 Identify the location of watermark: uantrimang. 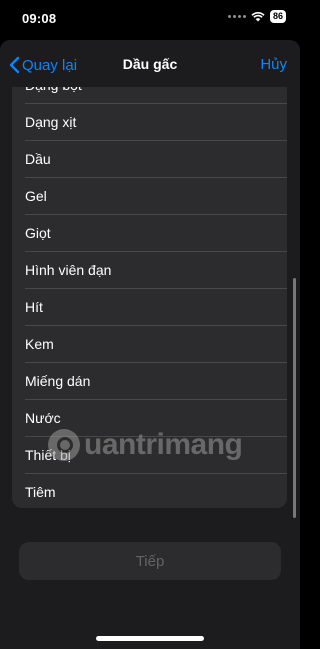
(145, 445).